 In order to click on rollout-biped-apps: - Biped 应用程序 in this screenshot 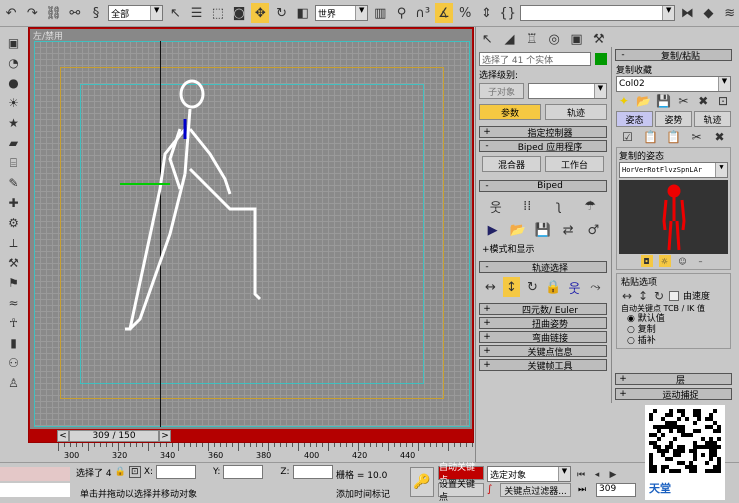, I will do `click(543, 146)`.